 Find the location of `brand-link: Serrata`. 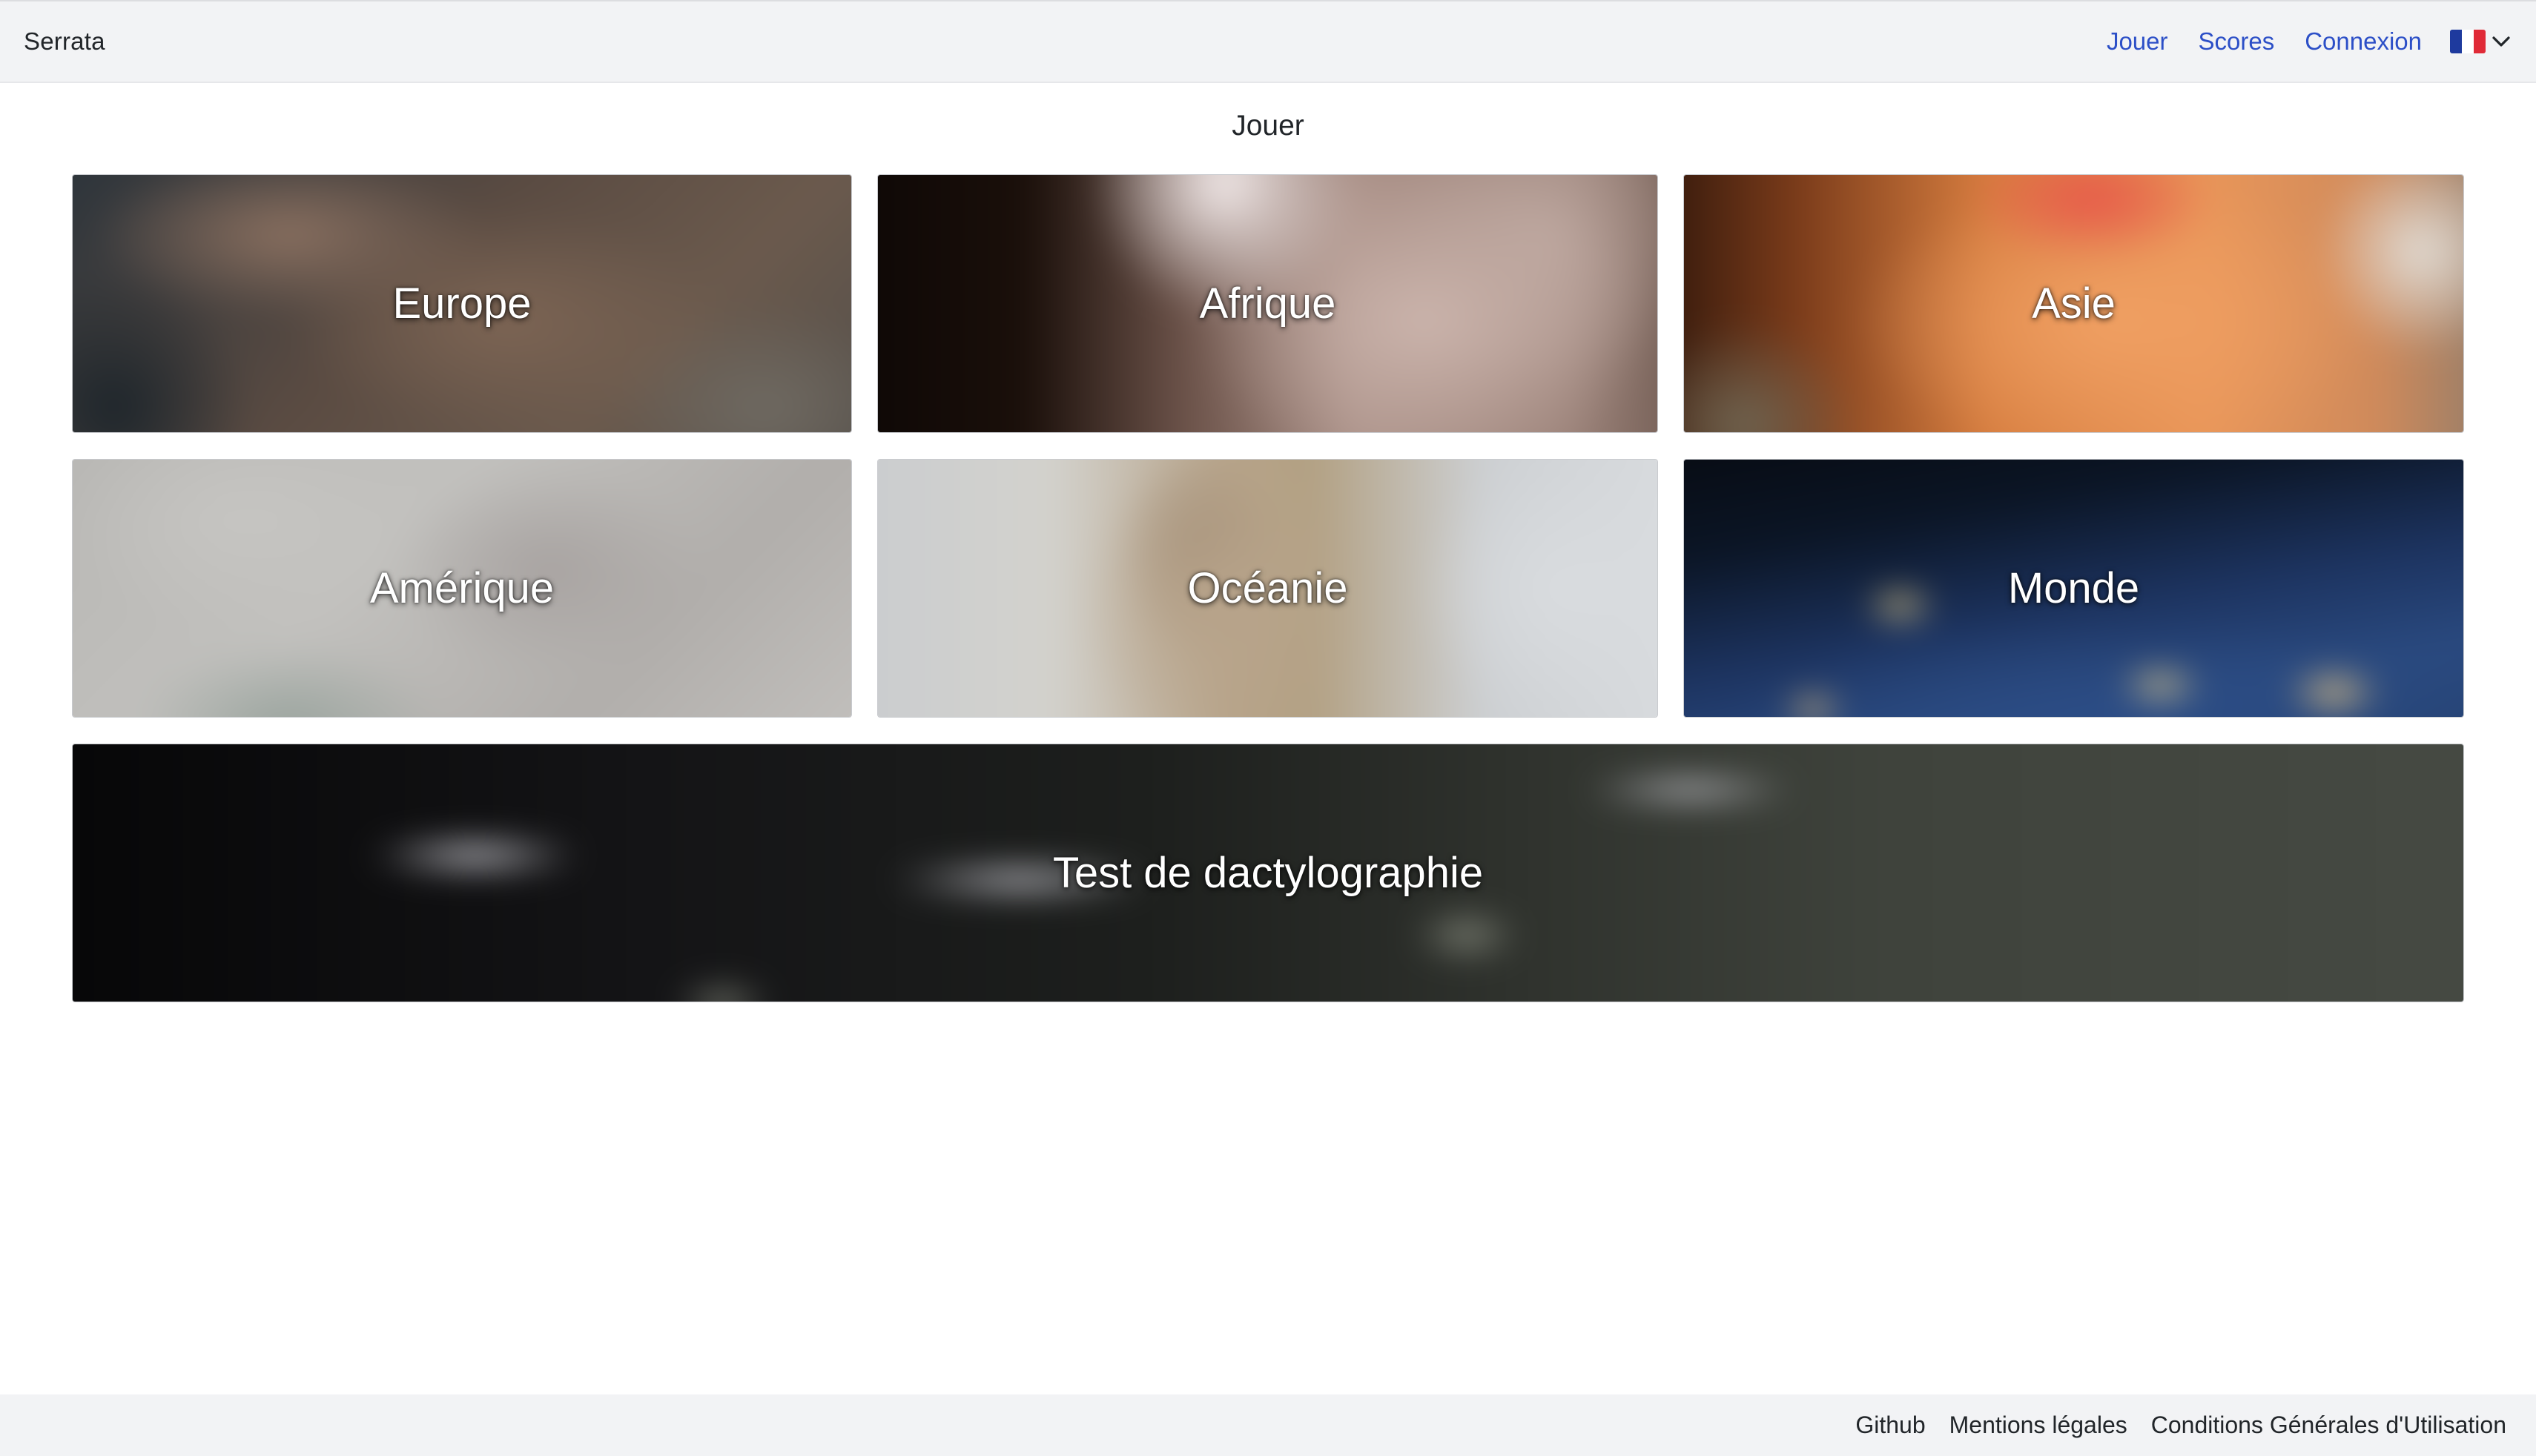

brand-link: Serrata is located at coordinates (64, 41).